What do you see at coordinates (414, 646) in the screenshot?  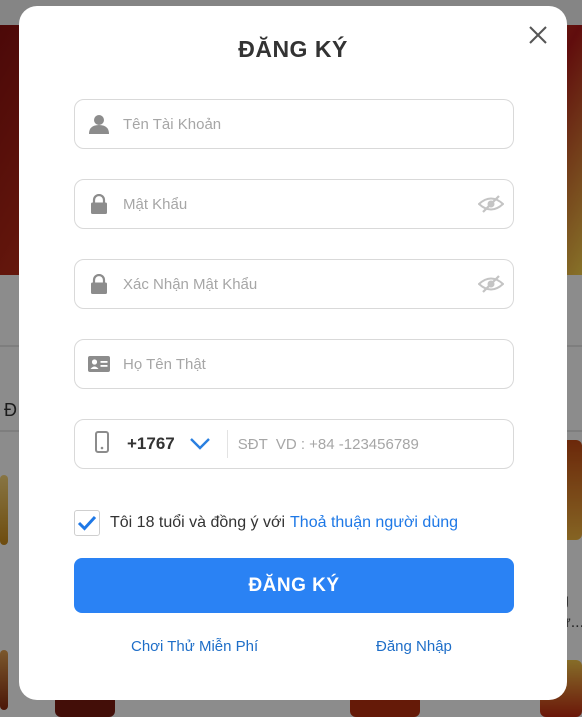 I see `login-link: Đăng Nhập` at bounding box center [414, 646].